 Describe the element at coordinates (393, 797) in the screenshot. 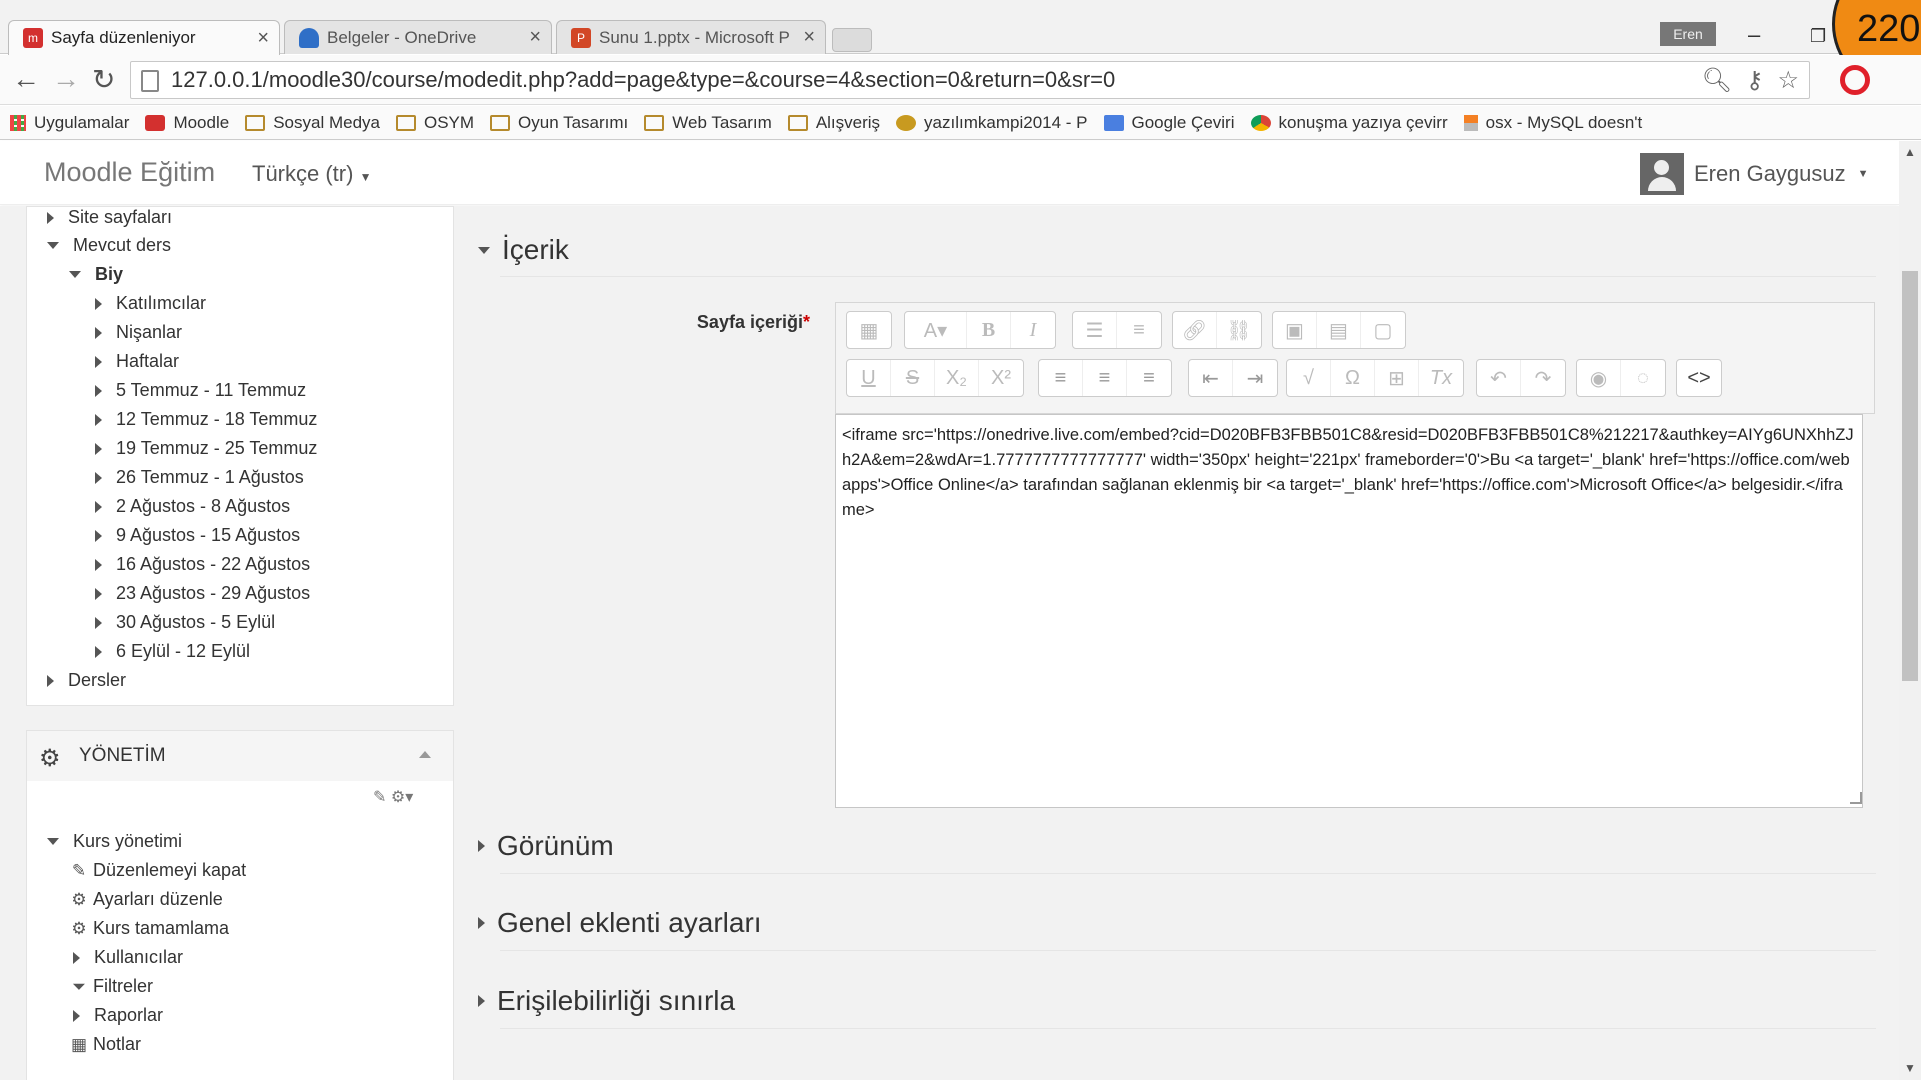

I see `block-actions-icon: ✎ ⚙▾` at that location.